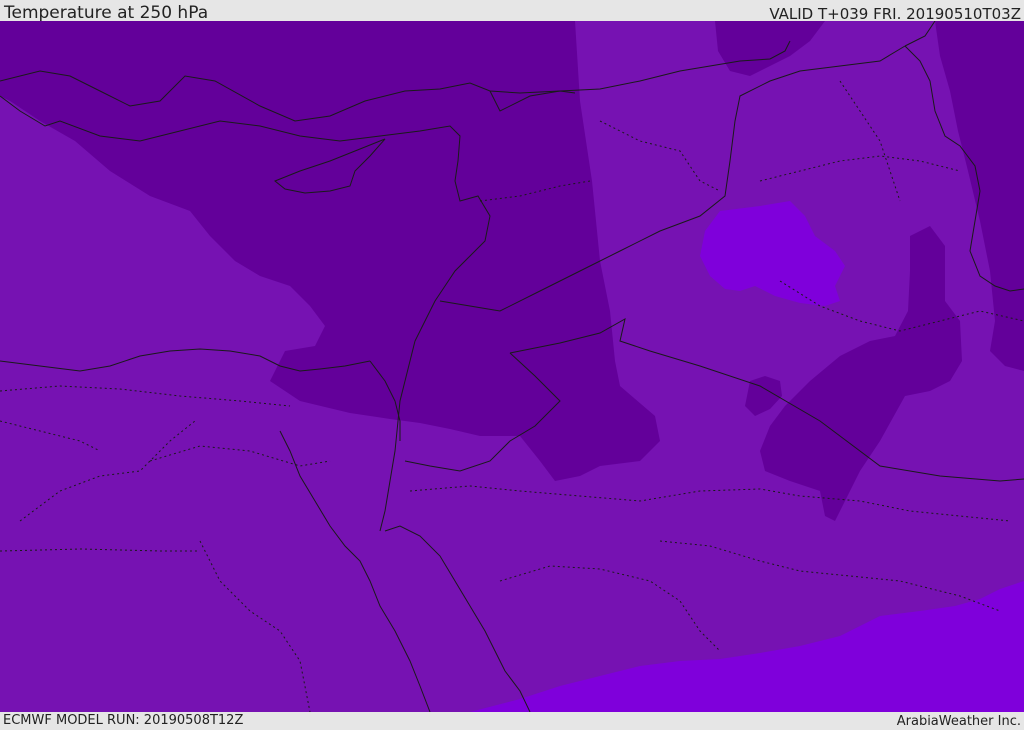 Image resolution: width=1024 pixels, height=730 pixels. Describe the element at coordinates (958, 721) in the screenshot. I see `credit-label: ArabiaWeather Inc.` at that location.